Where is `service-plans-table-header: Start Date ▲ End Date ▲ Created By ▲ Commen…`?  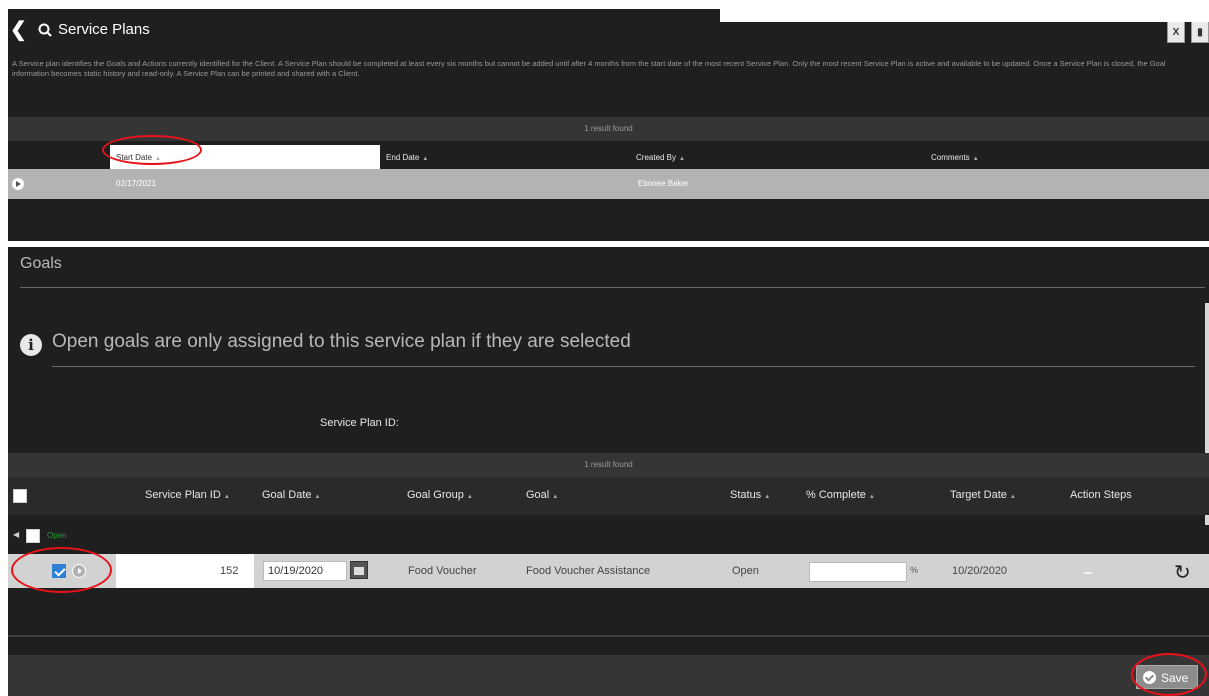 service-plans-table-header: Start Date ▲ End Date ▲ Created By ▲ Commen… is located at coordinates (608, 157).